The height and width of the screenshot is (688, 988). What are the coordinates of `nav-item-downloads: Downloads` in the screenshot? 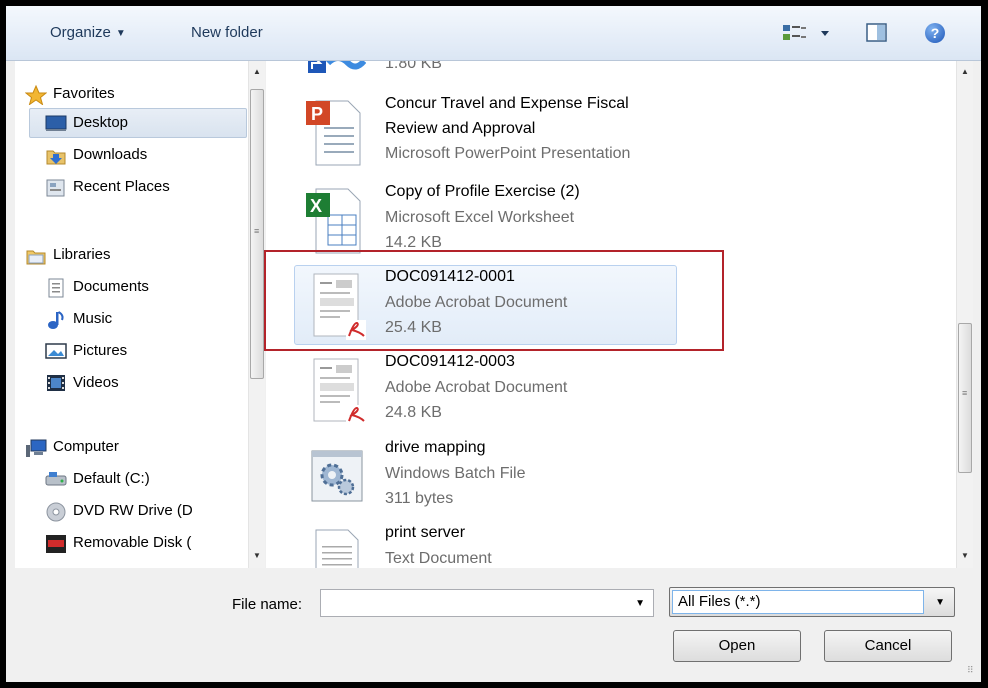 It's located at (96, 155).